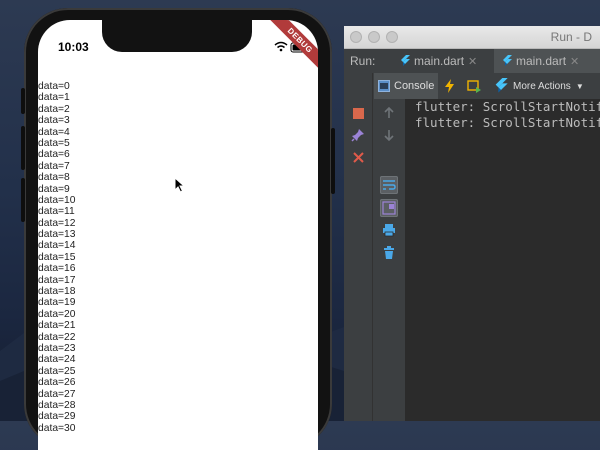 This screenshot has height=450, width=600. I want to click on pin-icon, so click(357, 135).